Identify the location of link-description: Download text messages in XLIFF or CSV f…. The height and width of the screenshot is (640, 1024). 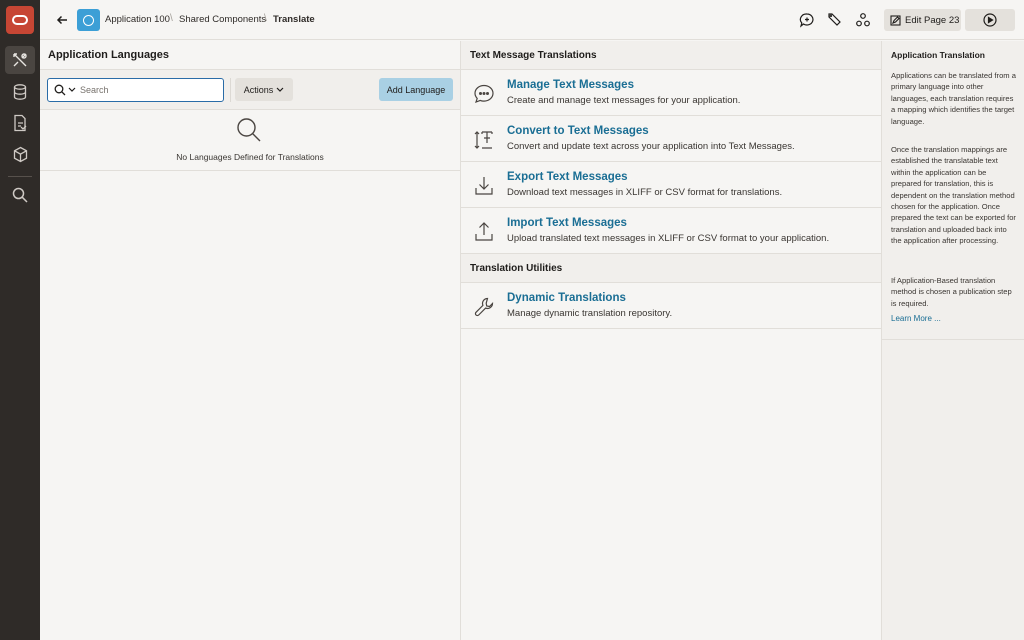
(645, 192).